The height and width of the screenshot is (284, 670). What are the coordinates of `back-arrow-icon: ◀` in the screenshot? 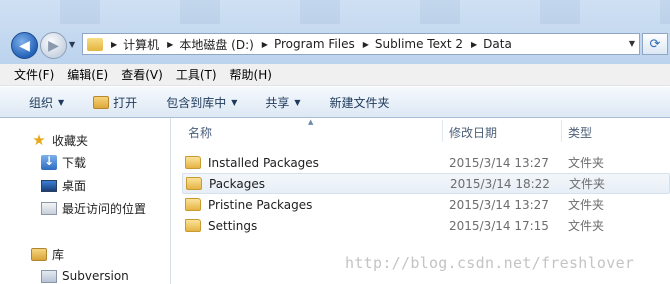 It's located at (24, 45).